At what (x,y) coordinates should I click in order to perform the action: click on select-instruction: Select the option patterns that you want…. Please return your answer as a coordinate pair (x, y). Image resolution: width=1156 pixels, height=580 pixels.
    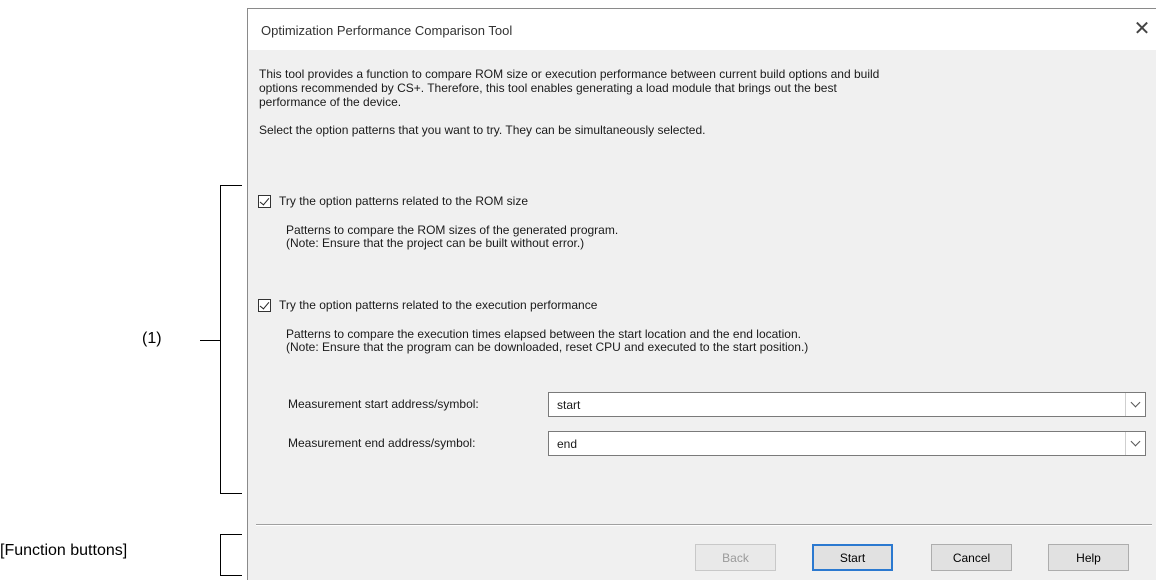
    Looking at the image, I should click on (482, 130).